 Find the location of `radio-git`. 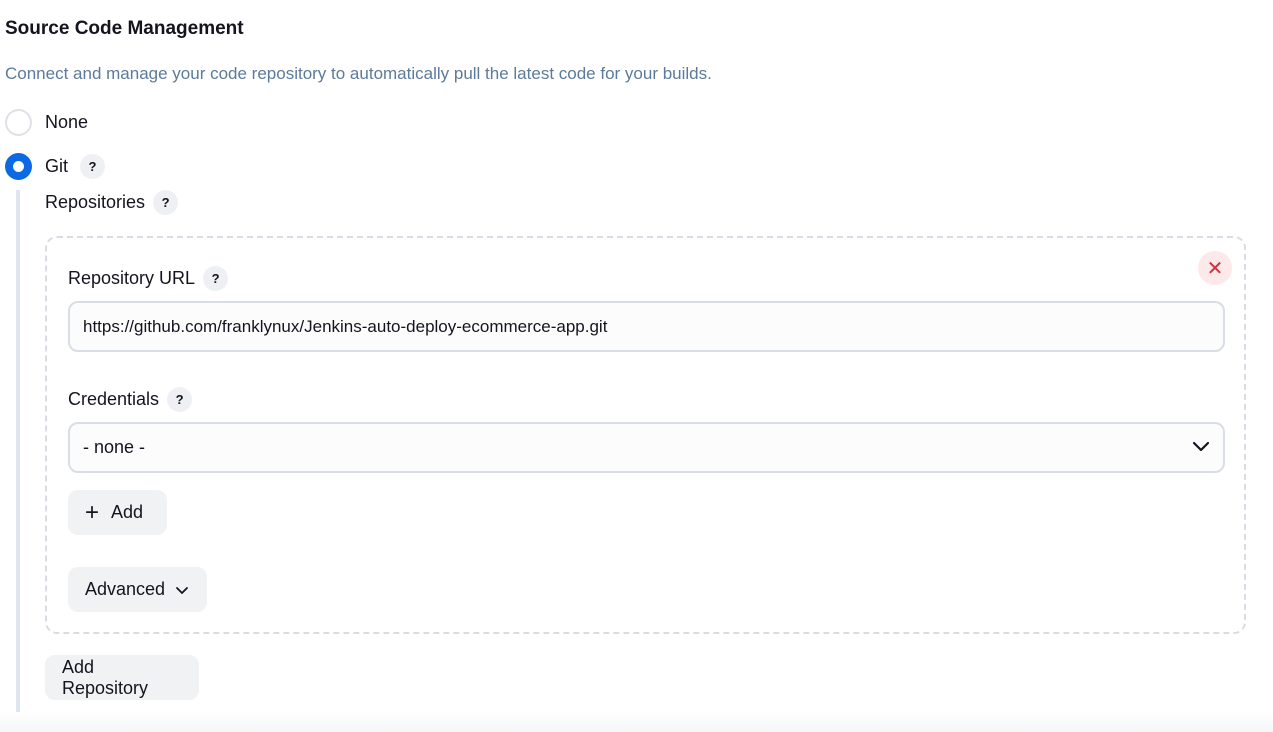

radio-git is located at coordinates (18, 166).